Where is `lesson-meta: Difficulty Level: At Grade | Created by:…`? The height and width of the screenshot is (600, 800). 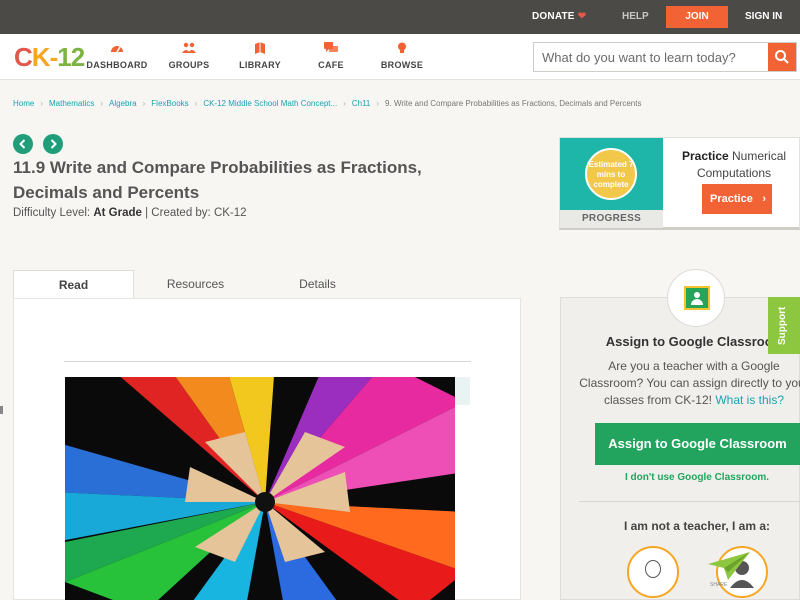 lesson-meta: Difficulty Level: At Grade | Created by:… is located at coordinates (130, 213).